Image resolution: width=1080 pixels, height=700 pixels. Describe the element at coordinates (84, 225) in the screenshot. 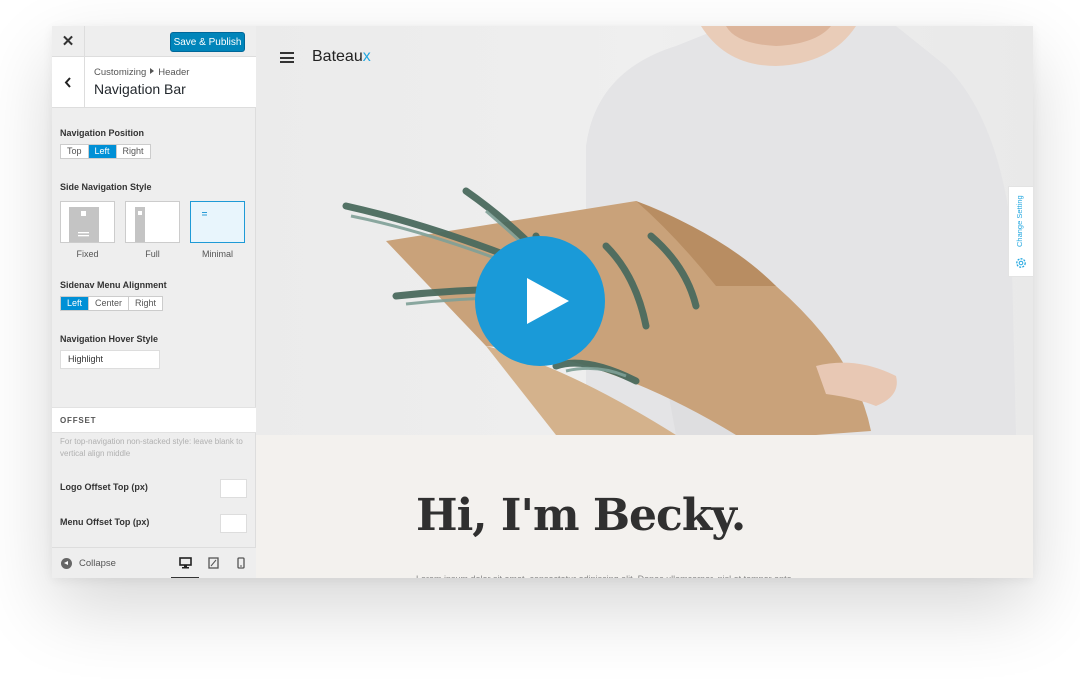

I see `fixed-layout-icon` at that location.